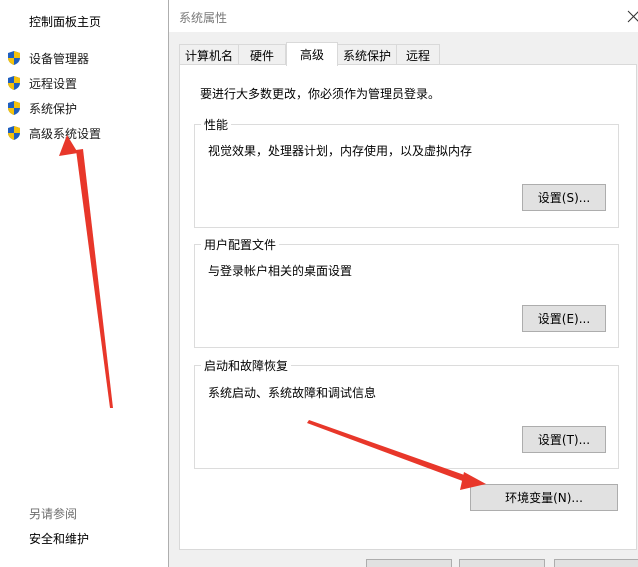  Describe the element at coordinates (59, 538) in the screenshot. I see `security-maintenance-link: 安全和维护` at that location.